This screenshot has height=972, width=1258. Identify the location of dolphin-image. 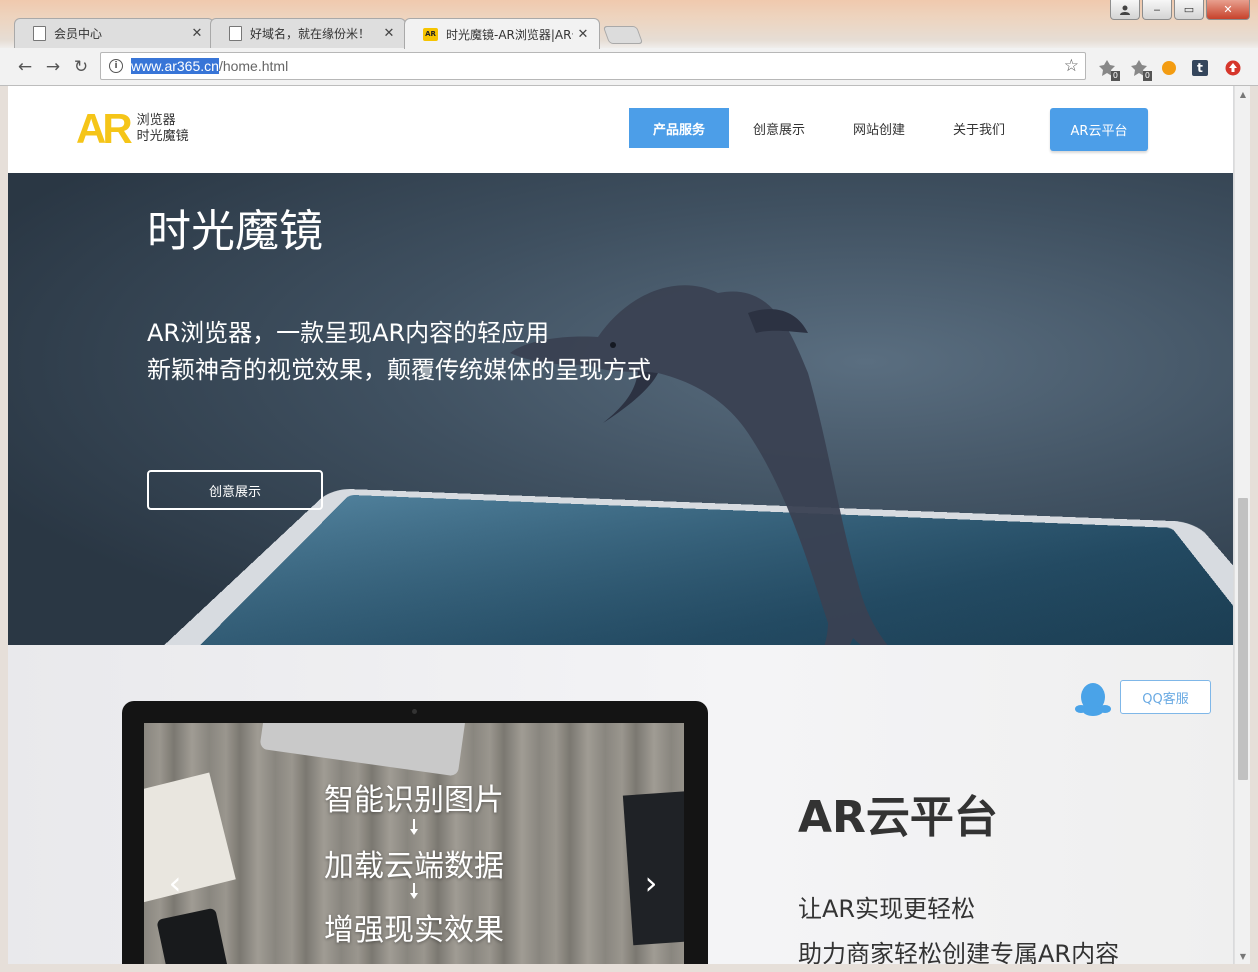
(699, 465).